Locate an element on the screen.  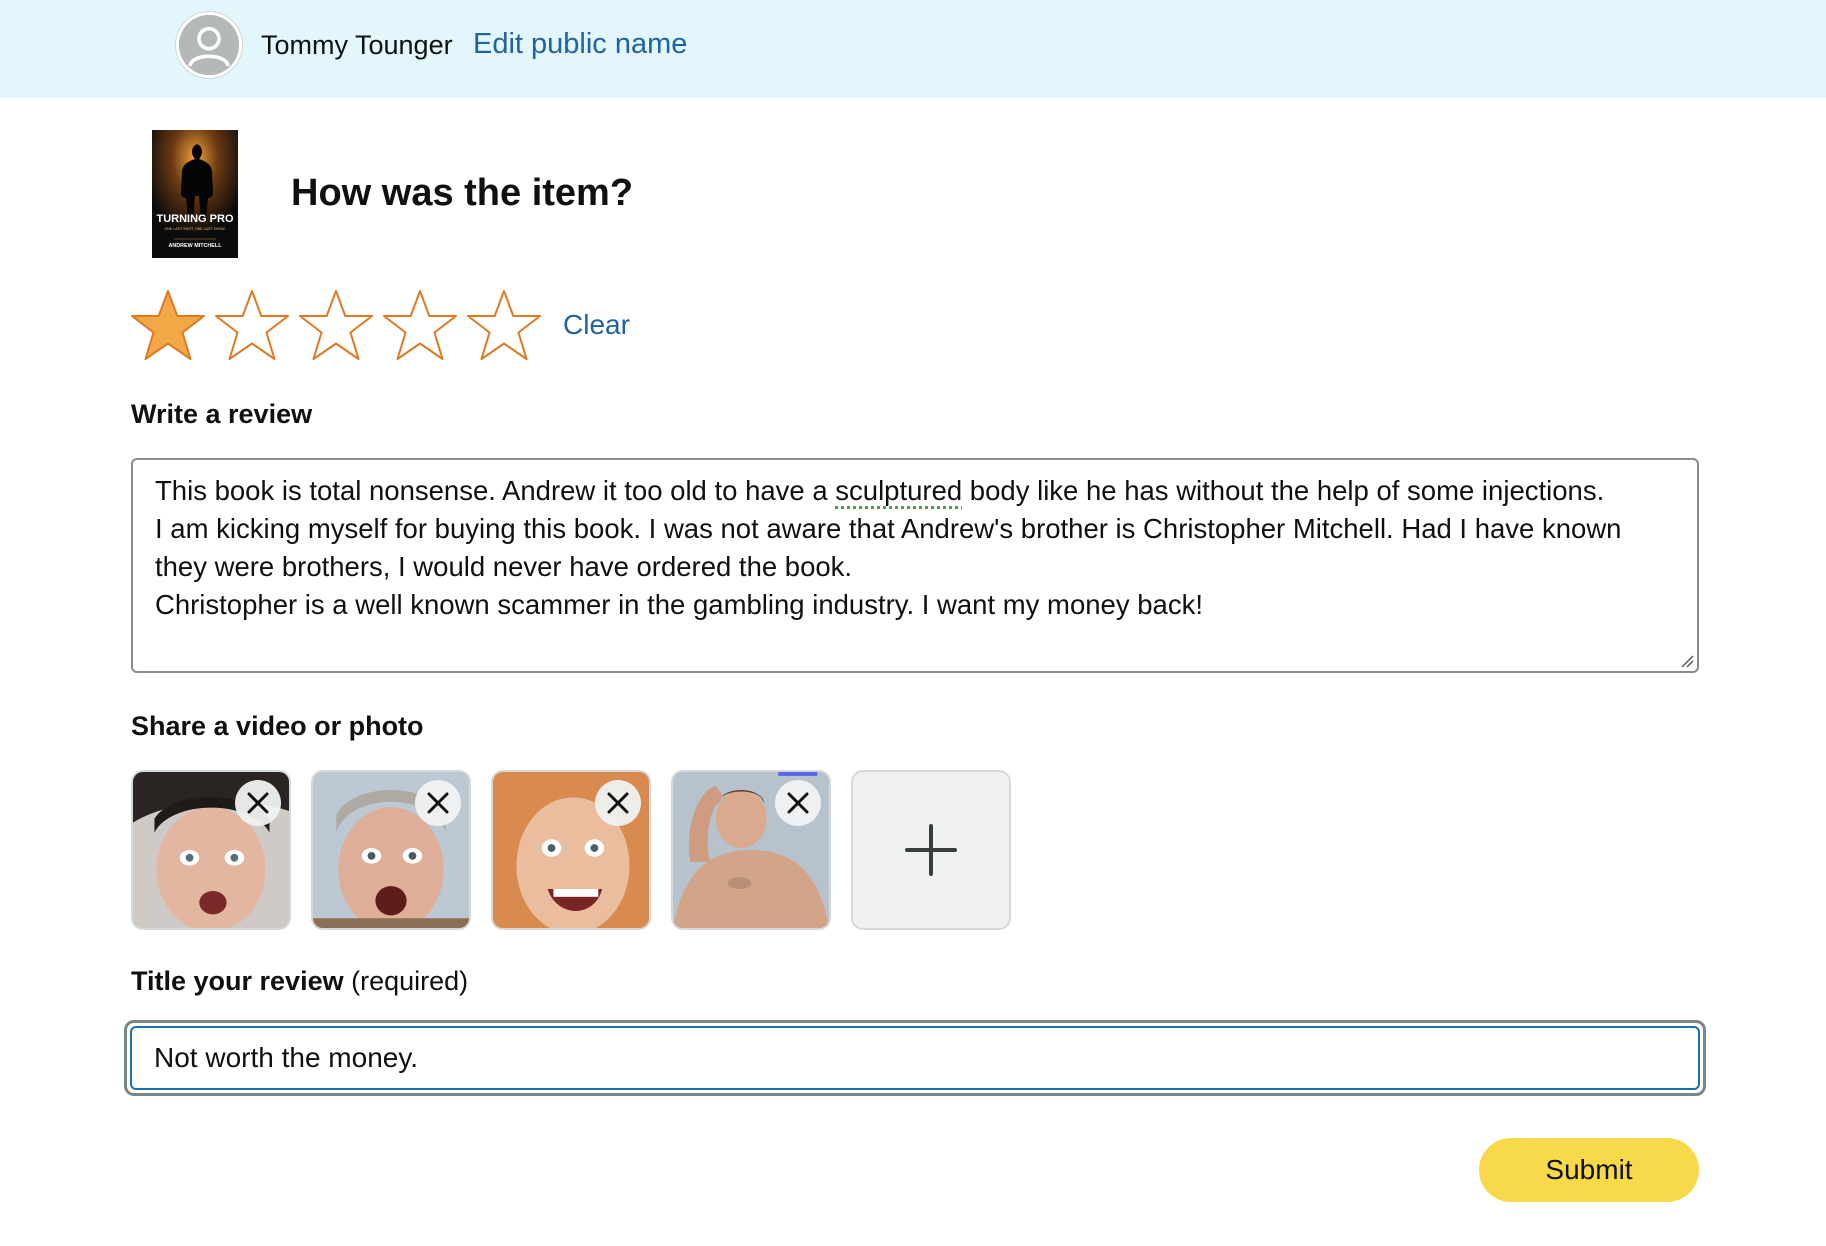
star-5-button is located at coordinates (504, 326).